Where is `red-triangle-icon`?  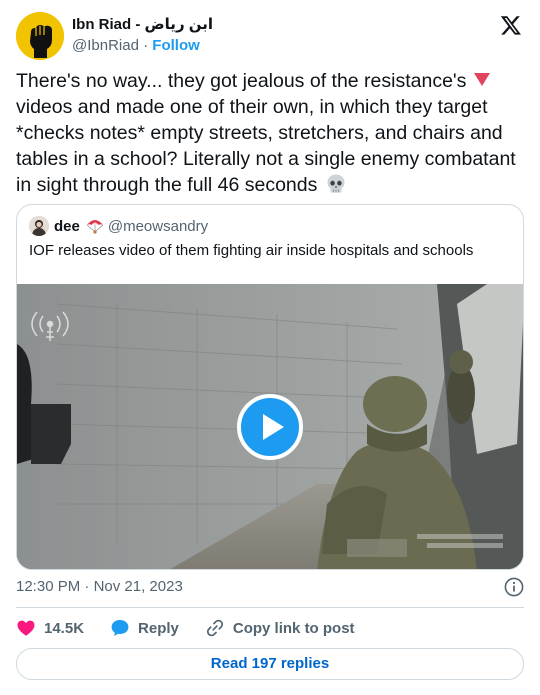
red-triangle-icon is located at coordinates (481, 79).